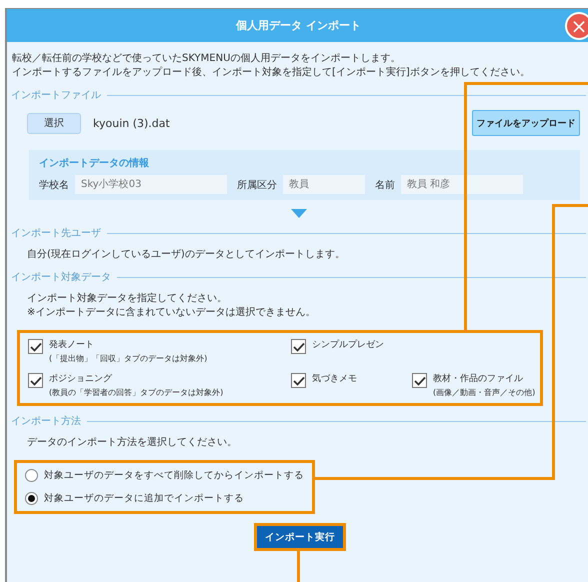 This screenshot has width=588, height=582. I want to click on note-text: (教員の「学習者の回答」タブのデータは対象外), so click(136, 393).